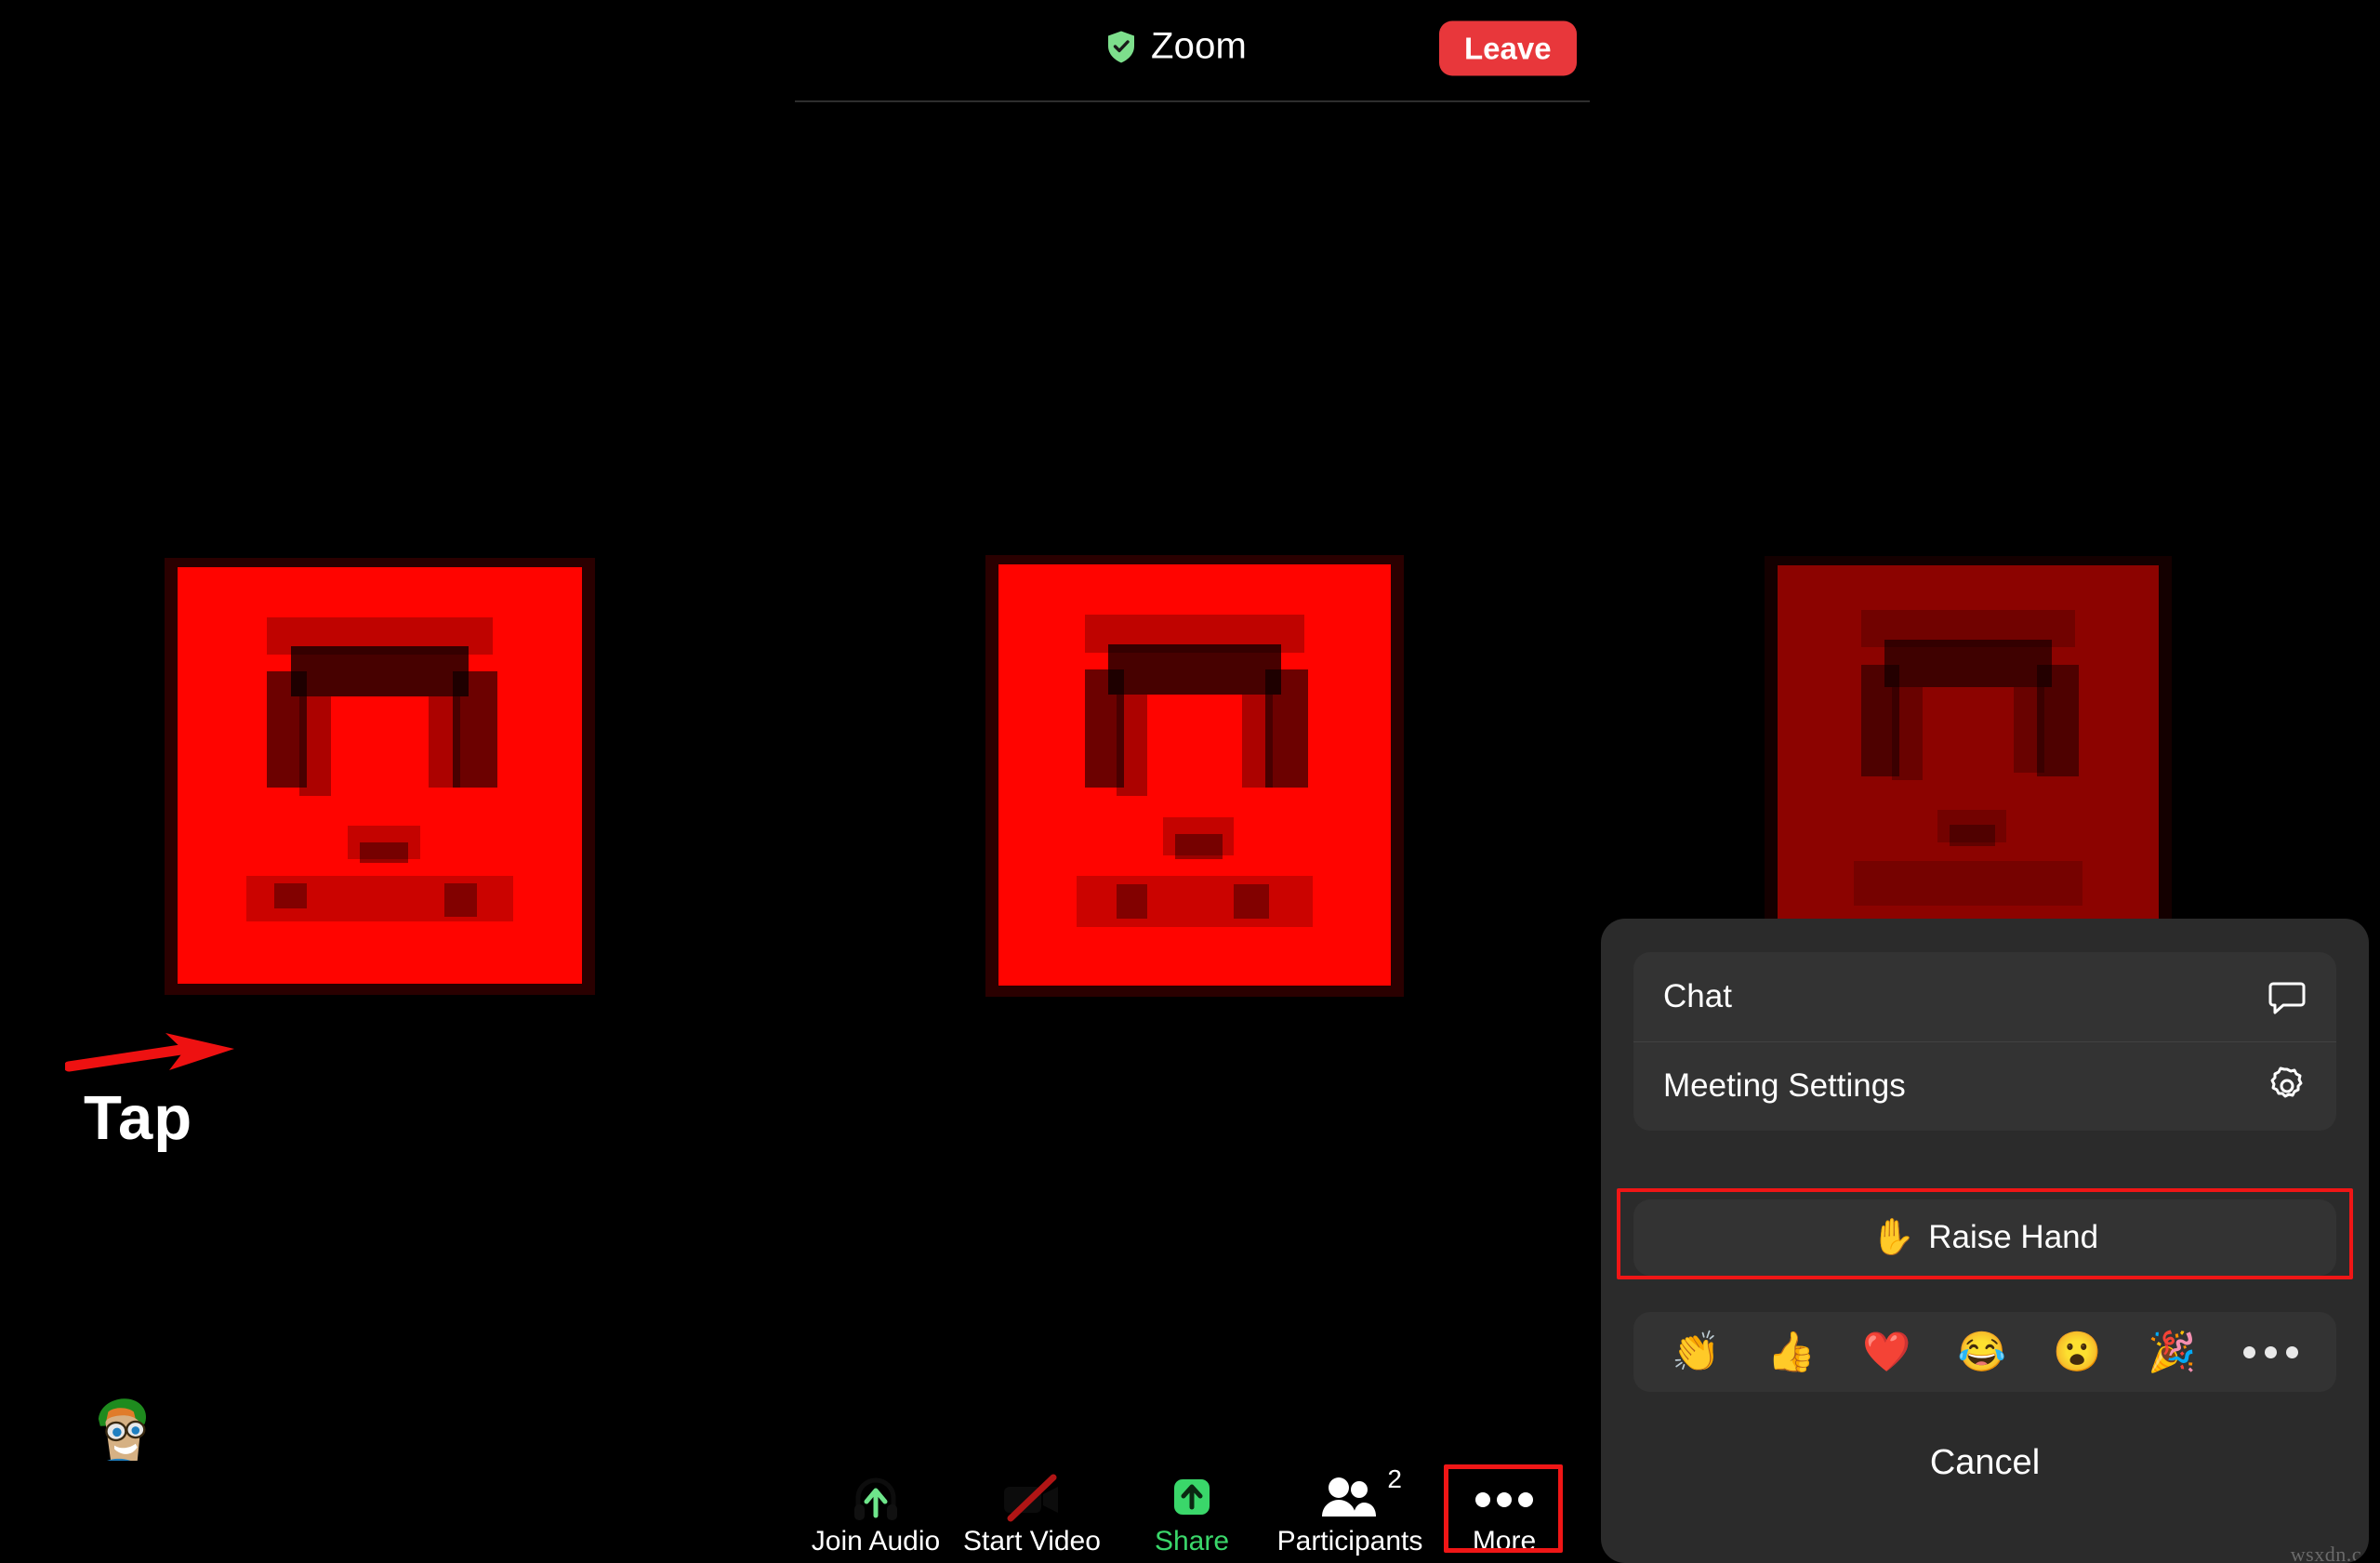 The width and height of the screenshot is (2380, 1563). What do you see at coordinates (1697, 996) in the screenshot?
I see `chat-label: Chat` at bounding box center [1697, 996].